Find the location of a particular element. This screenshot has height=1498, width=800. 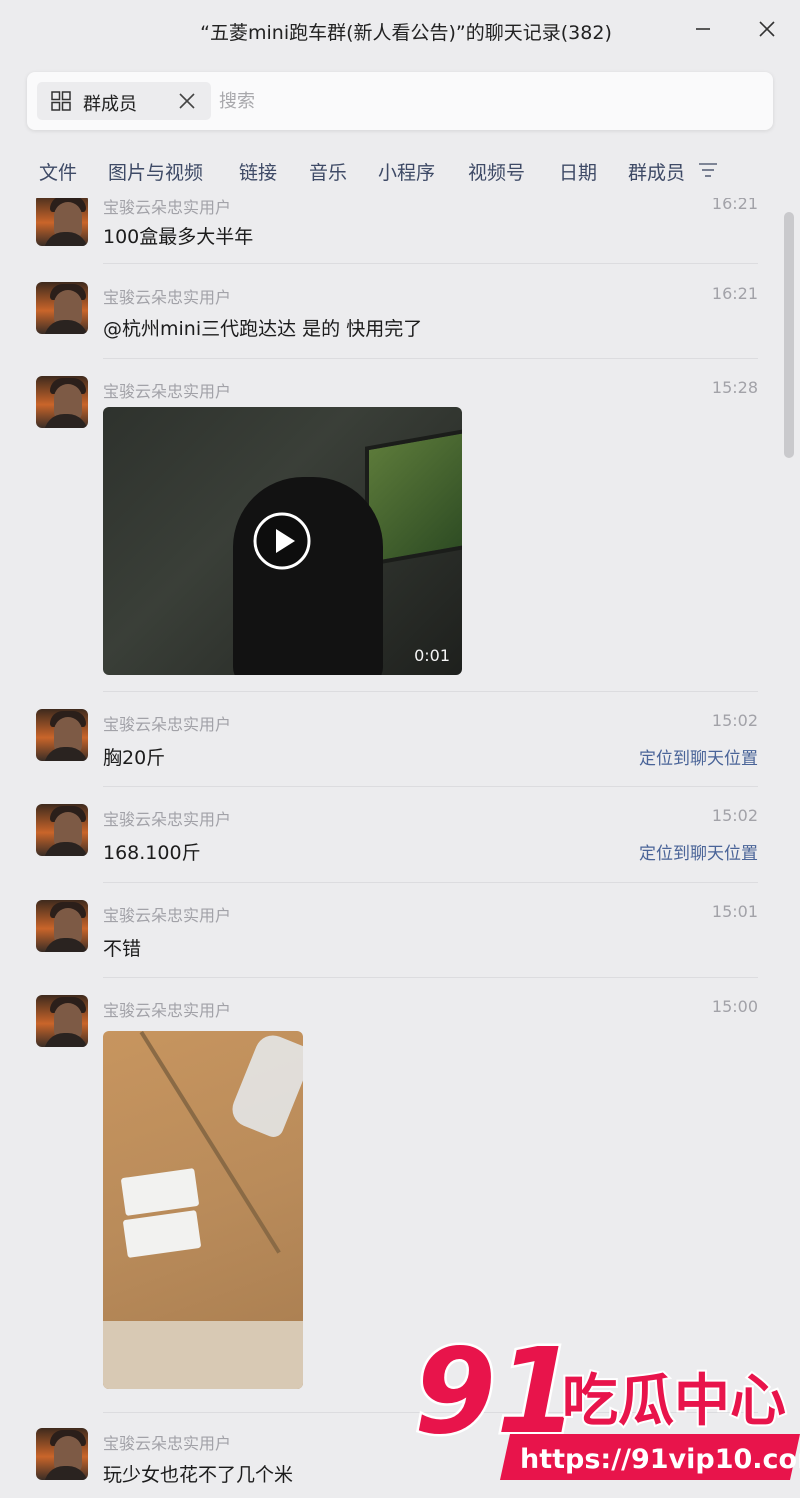

tab-images-videos: 图片与视频 is located at coordinates (155, 171).